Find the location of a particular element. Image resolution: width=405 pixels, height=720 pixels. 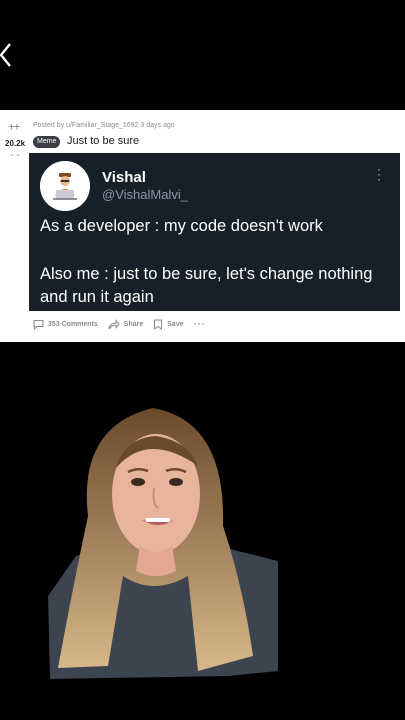

post-title: Just to be sure is located at coordinates (103, 141).